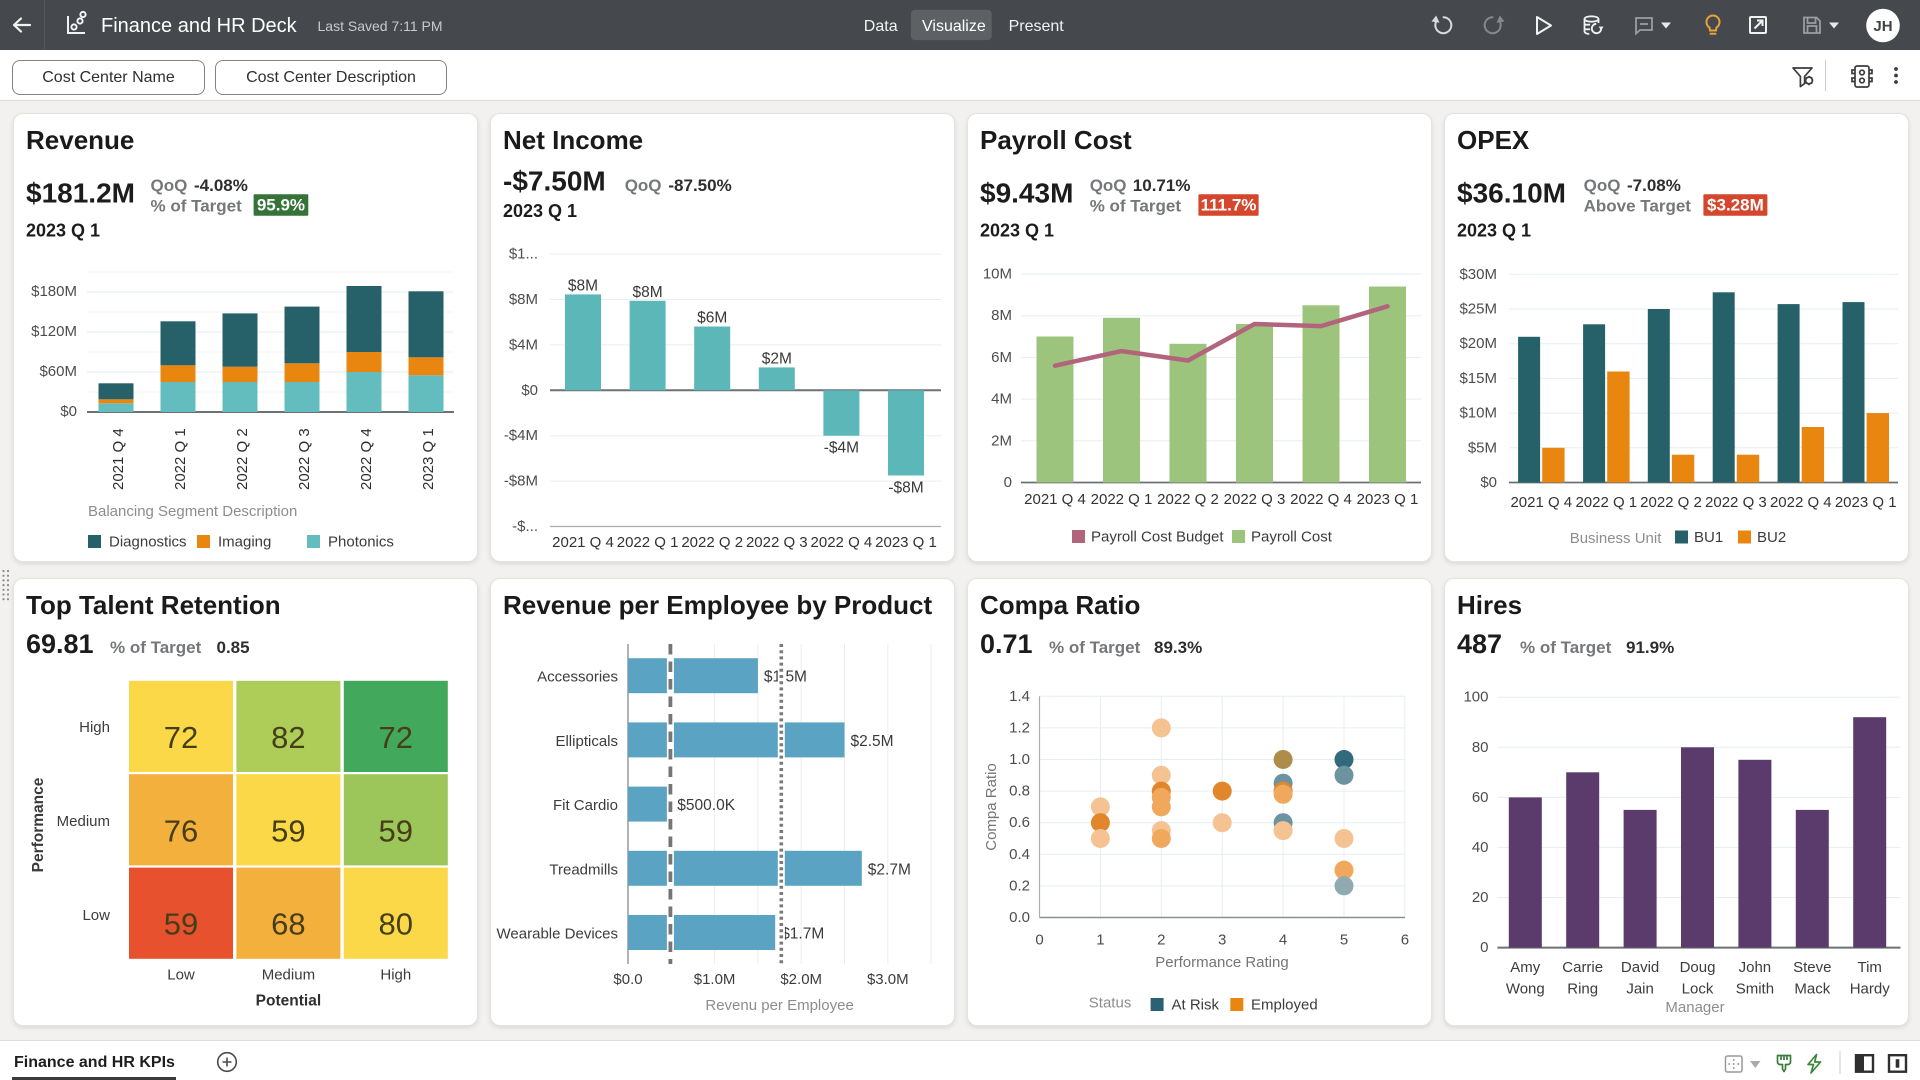  I want to click on svg-text: 8M, so click(1001, 315).